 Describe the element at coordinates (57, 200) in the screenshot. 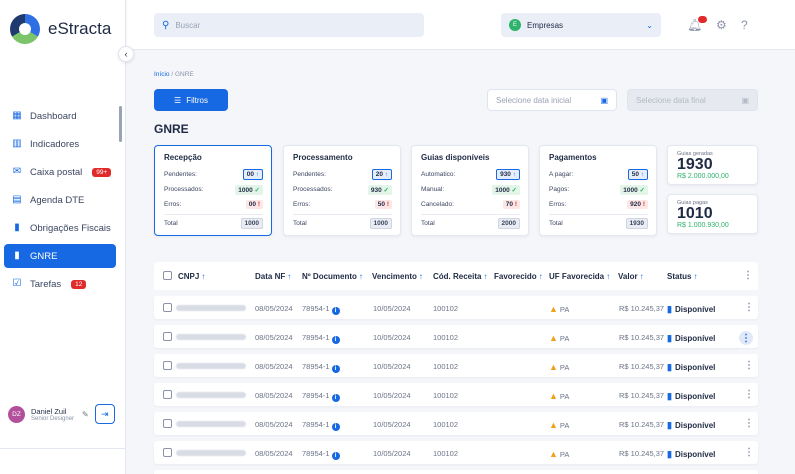

I see `sidebar-item-label: Agenda DTE` at that location.